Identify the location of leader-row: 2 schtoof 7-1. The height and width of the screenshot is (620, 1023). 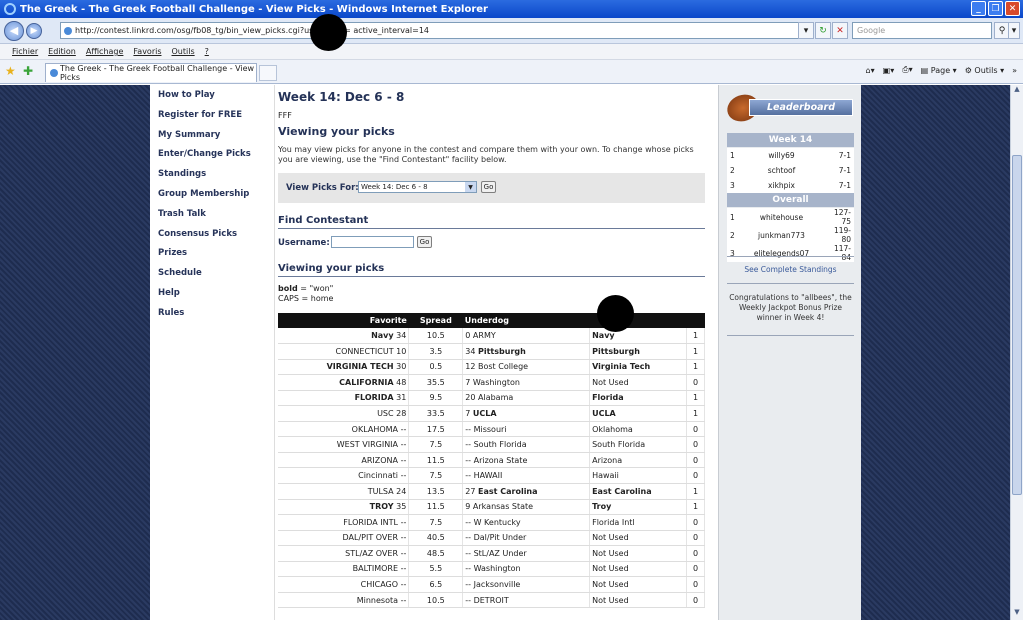
(790, 170).